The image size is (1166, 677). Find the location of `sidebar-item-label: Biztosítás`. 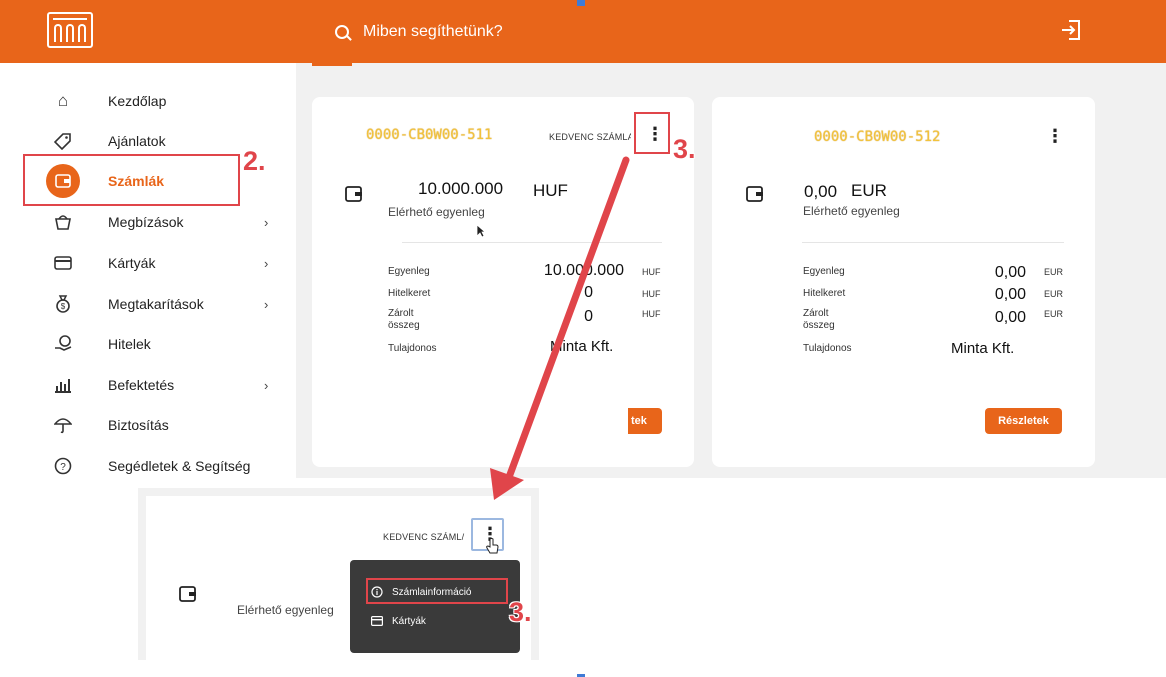

sidebar-item-label: Biztosítás is located at coordinates (138, 425).